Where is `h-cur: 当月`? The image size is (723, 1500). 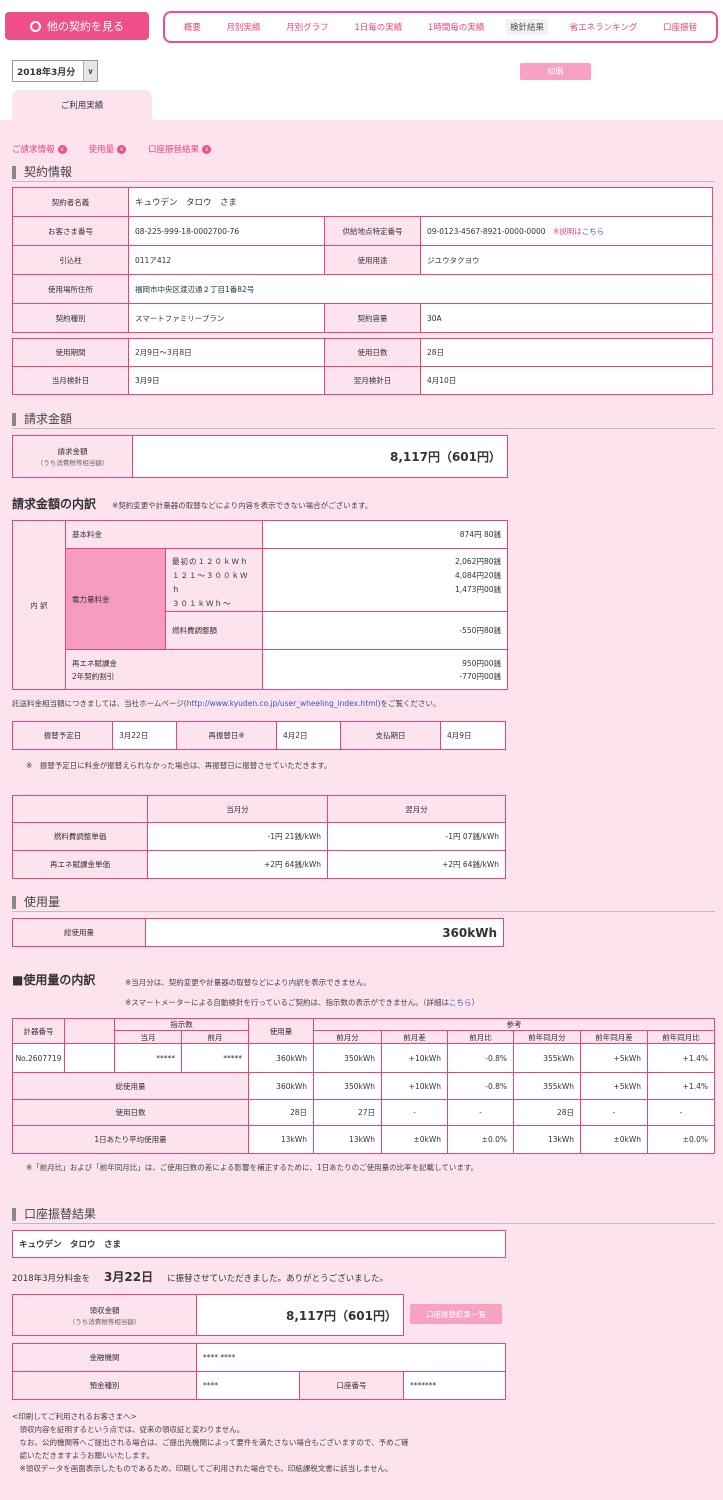
h-cur: 当月 is located at coordinates (148, 1037).